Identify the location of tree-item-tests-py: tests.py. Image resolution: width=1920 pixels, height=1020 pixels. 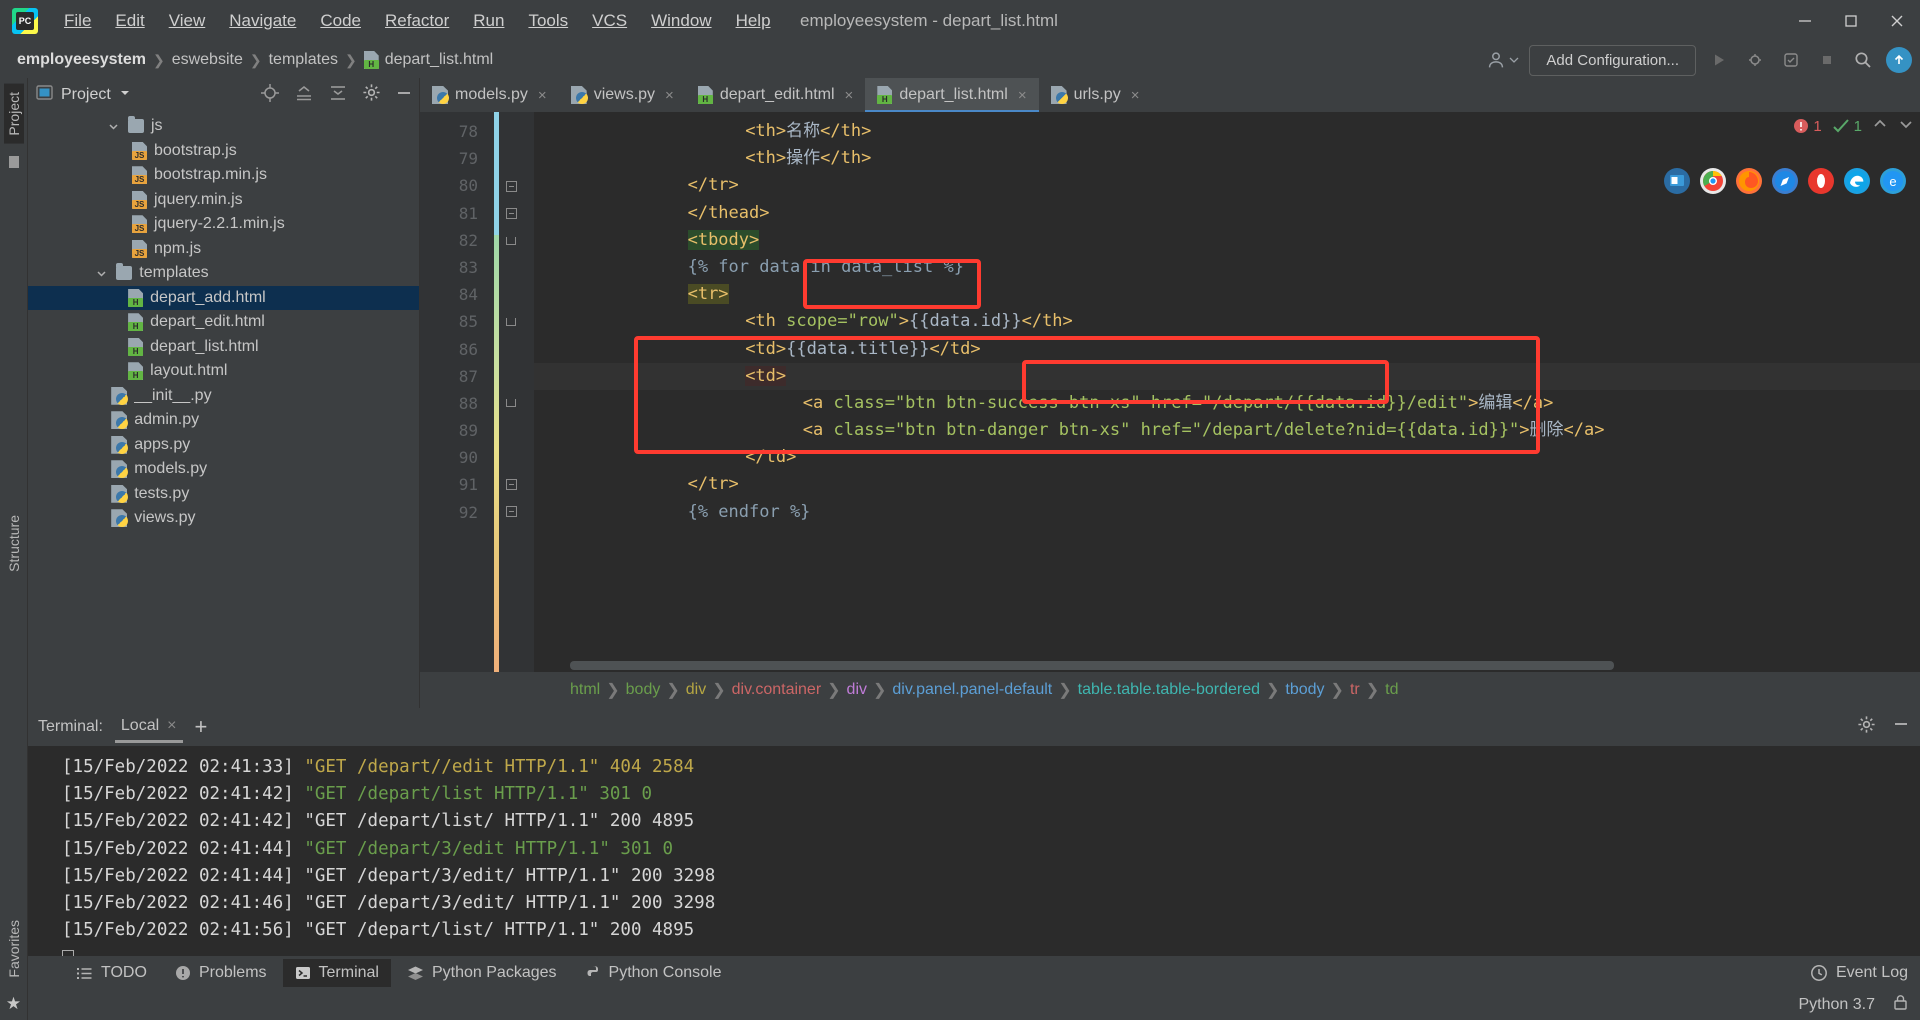
(223, 494).